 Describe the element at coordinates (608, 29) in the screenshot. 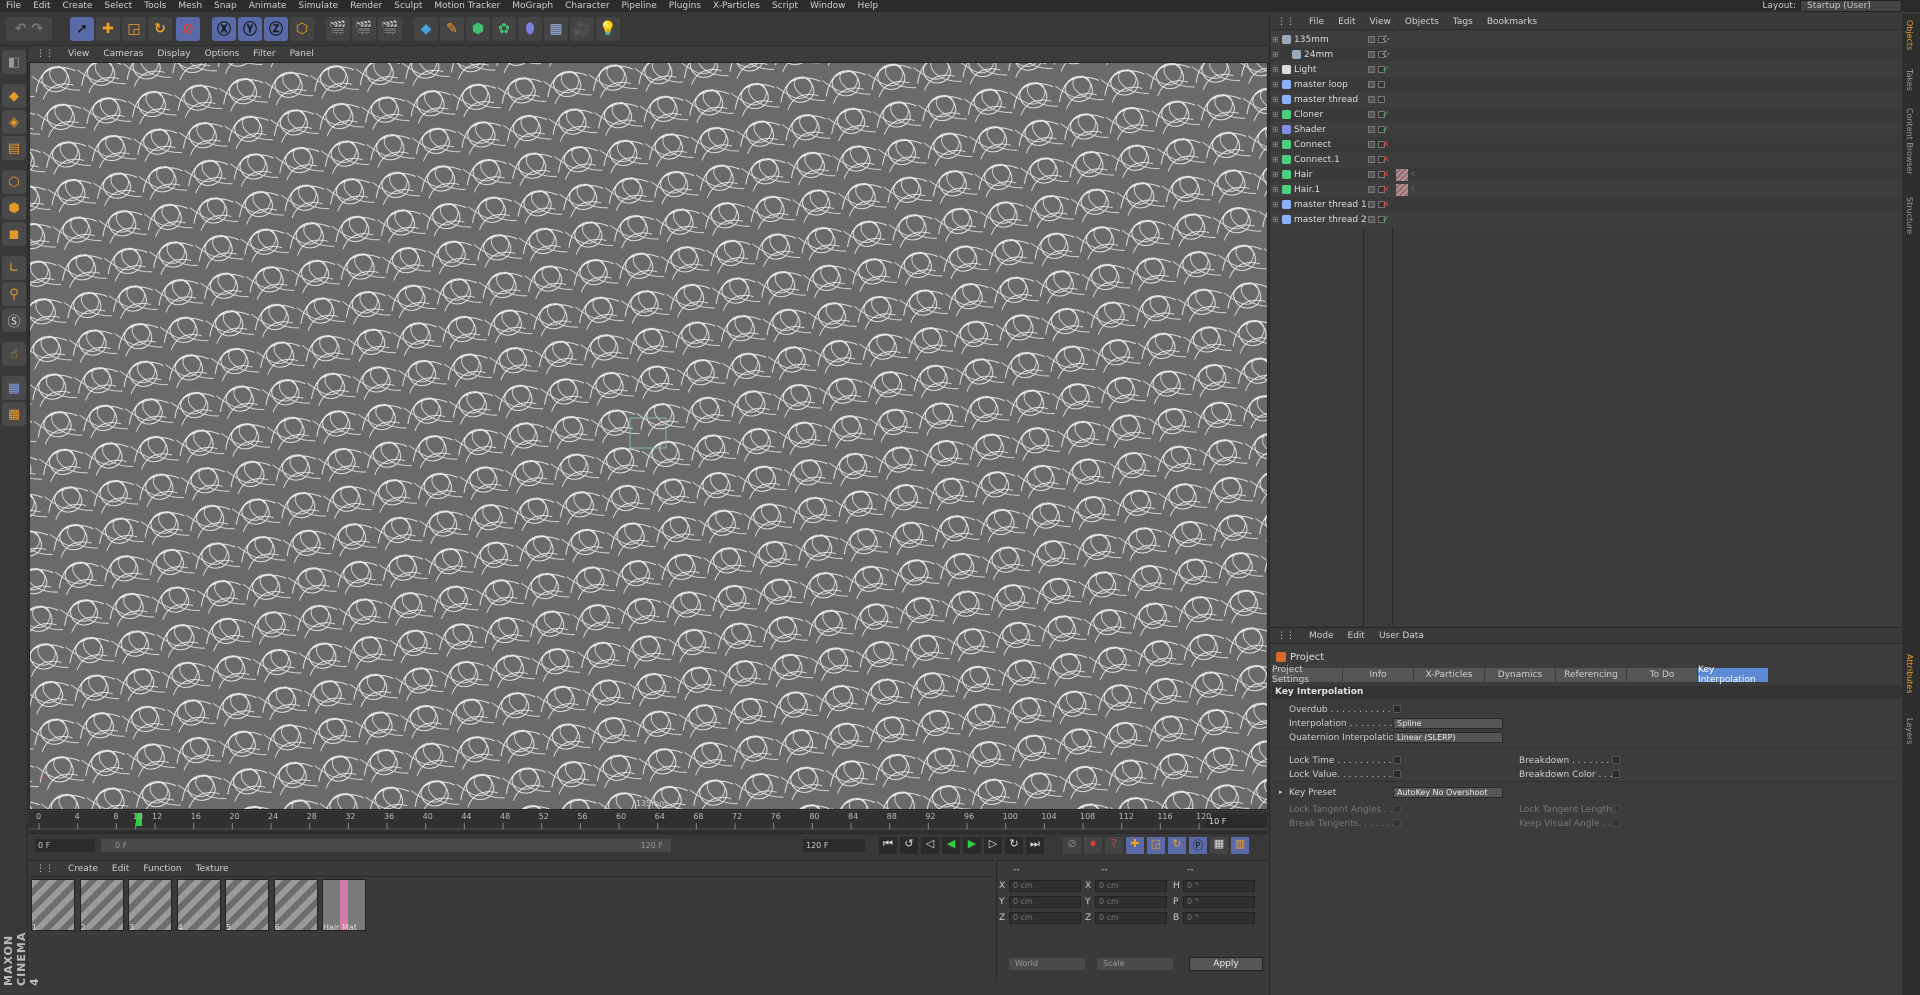

I see `light-icon: 💡` at that location.